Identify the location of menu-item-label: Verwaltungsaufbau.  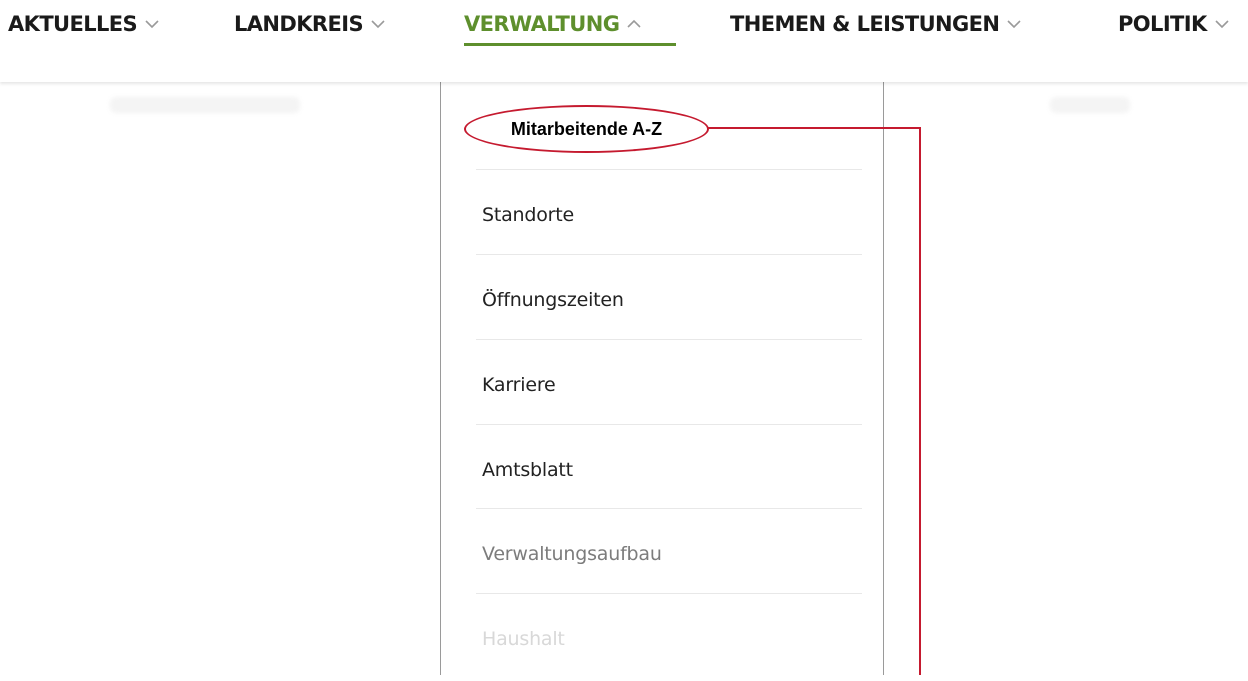
(572, 553).